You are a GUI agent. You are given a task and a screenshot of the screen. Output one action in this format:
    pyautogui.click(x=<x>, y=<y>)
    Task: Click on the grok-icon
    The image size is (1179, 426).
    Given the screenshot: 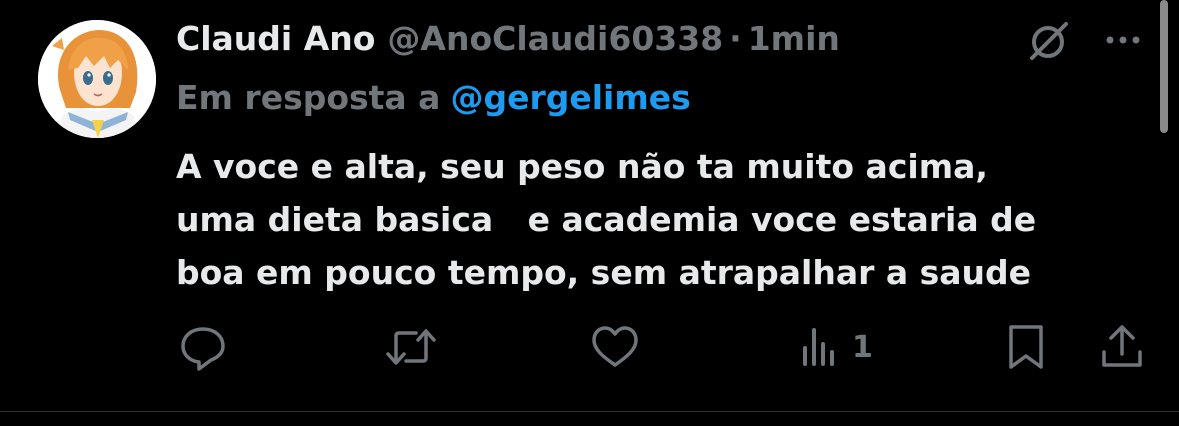 What is the action you would take?
    pyautogui.click(x=1049, y=41)
    